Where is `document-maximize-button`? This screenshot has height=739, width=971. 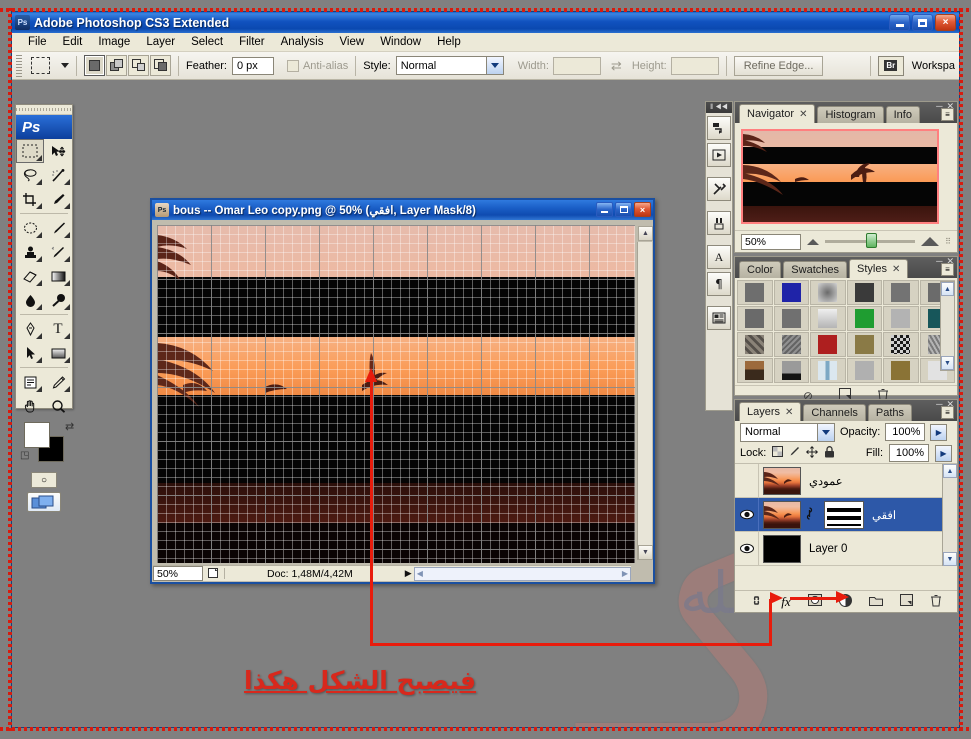 document-maximize-button is located at coordinates (623, 209).